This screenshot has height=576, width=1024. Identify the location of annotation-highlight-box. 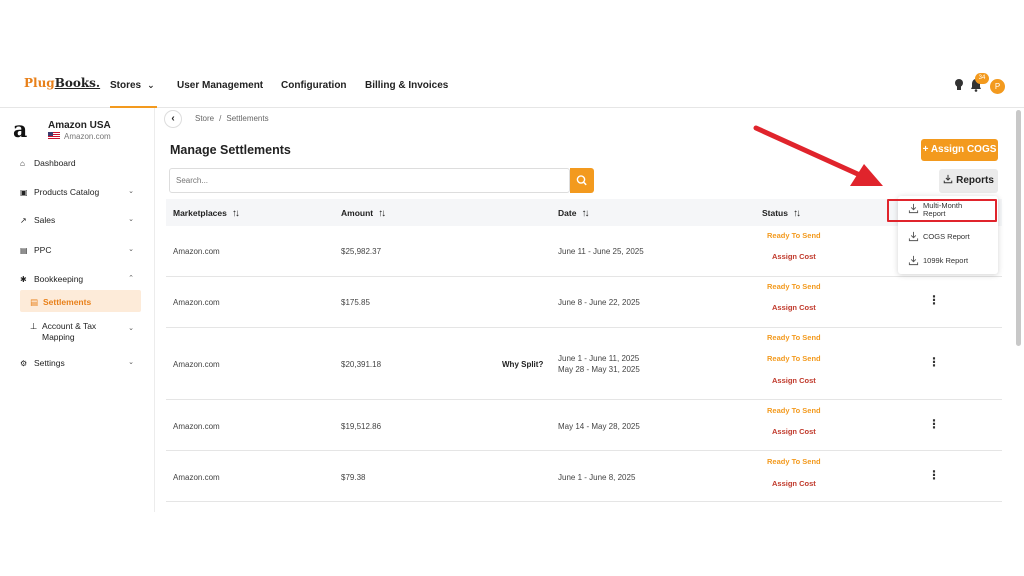
(942, 210).